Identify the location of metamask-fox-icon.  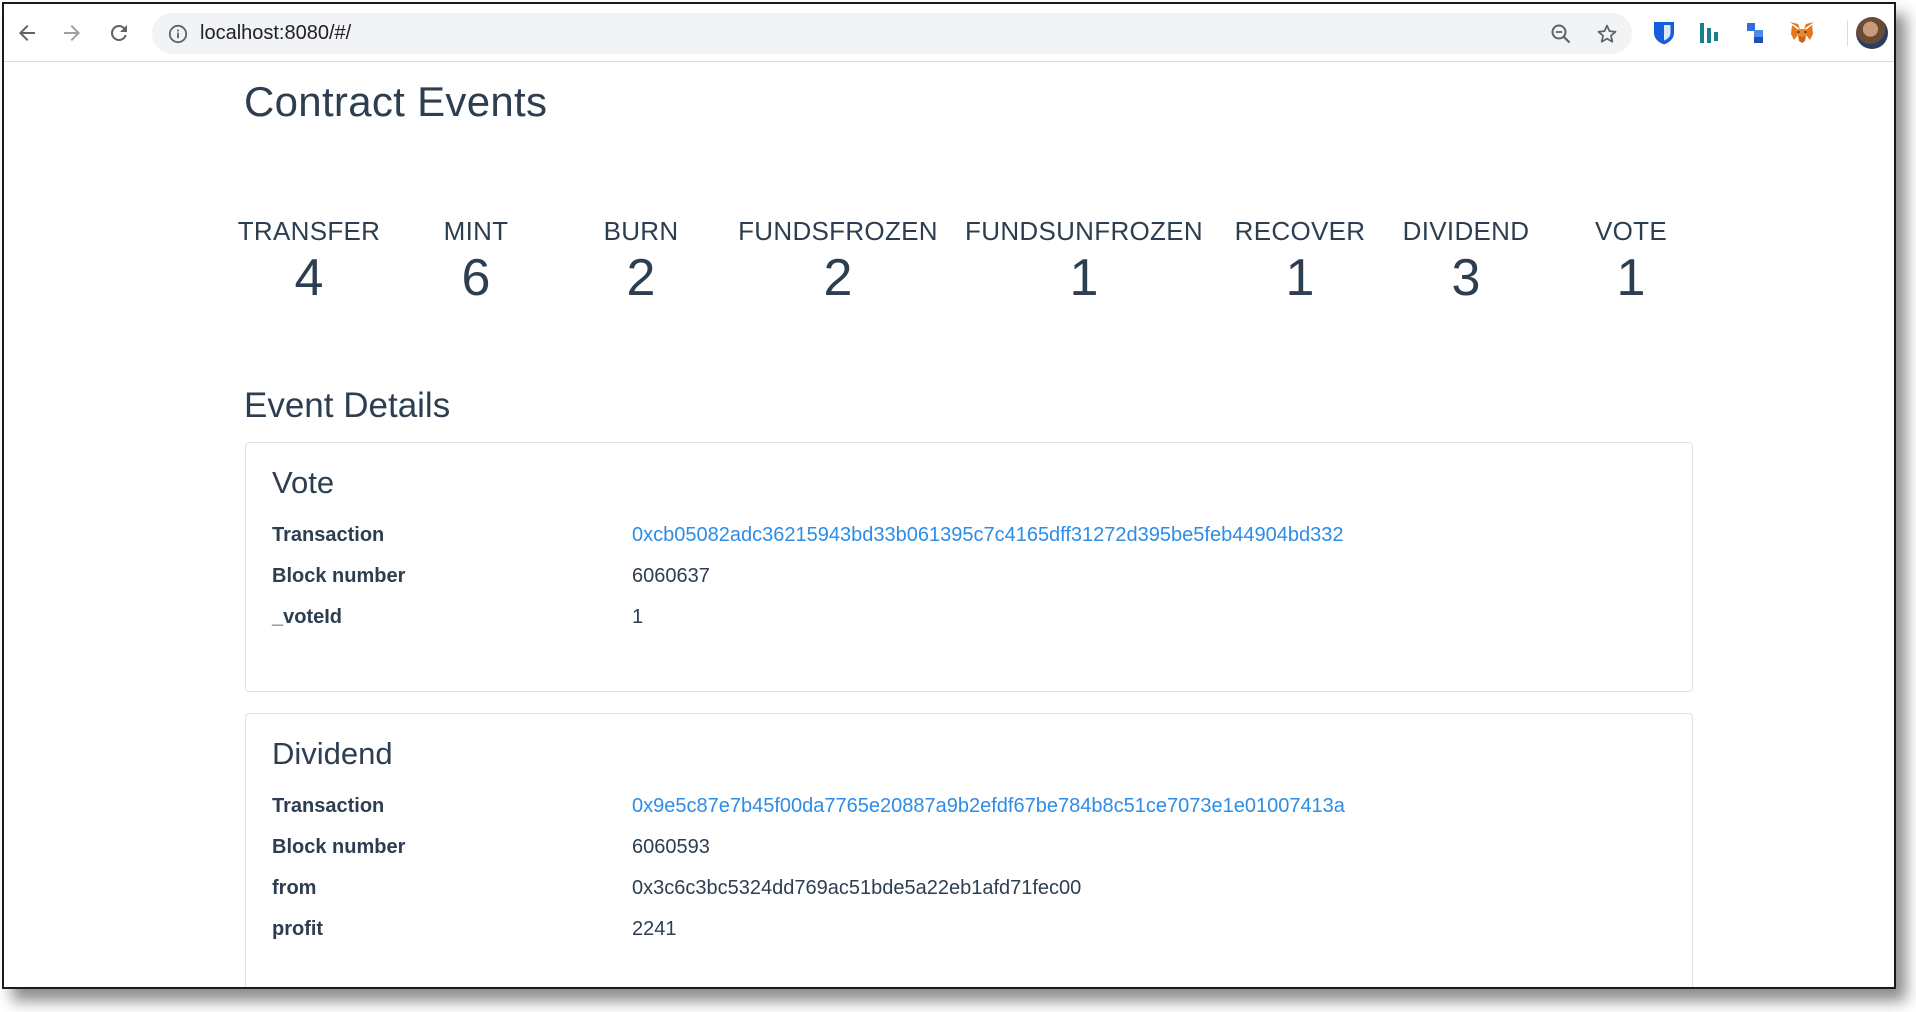
(1801, 33).